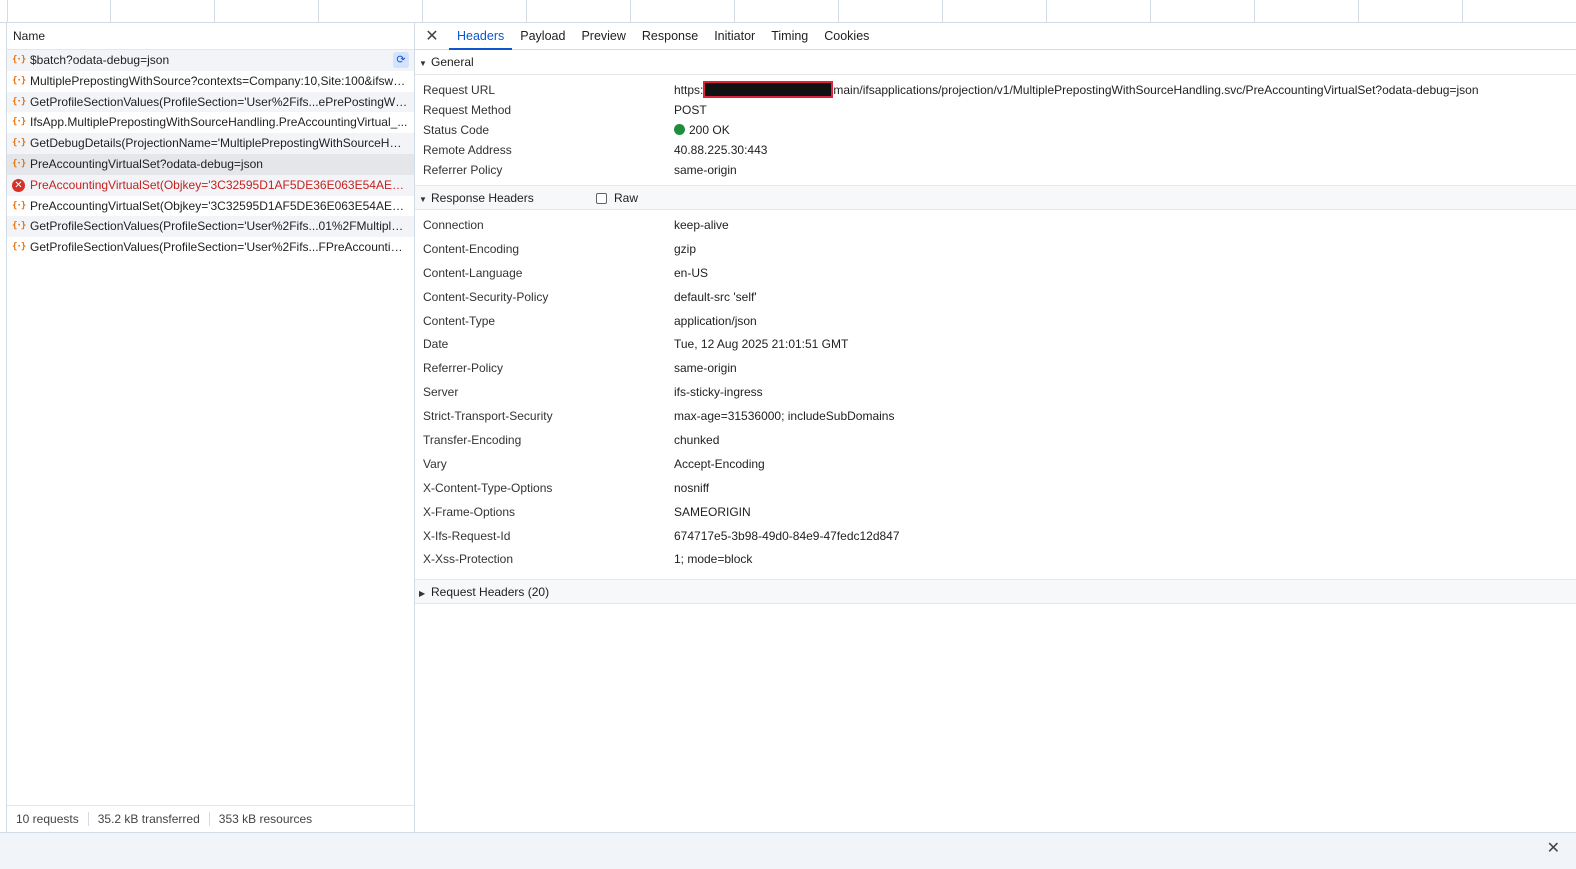 This screenshot has width=1576, height=869. I want to click on response-header-row: Referrer-Policy same-origin, so click(995, 369).